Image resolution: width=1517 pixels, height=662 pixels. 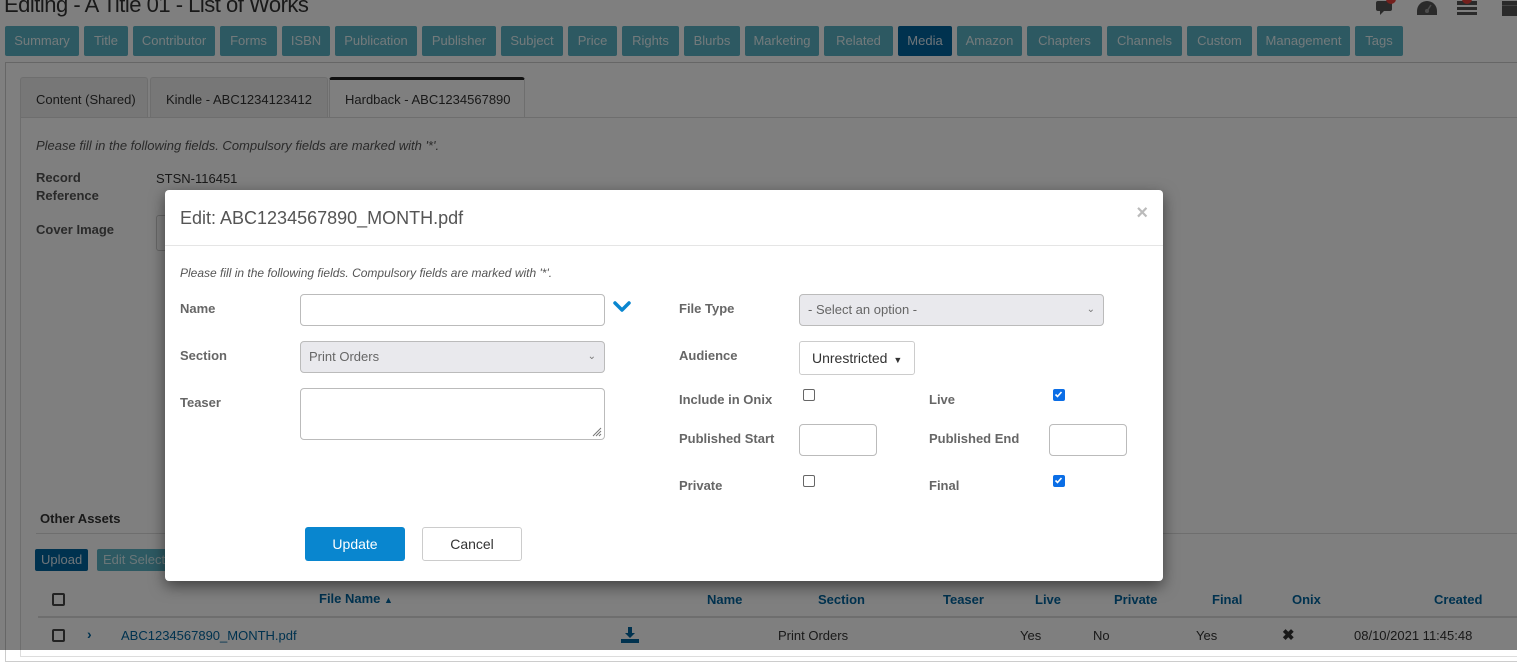 What do you see at coordinates (838, 440) in the screenshot?
I see `published-start-input` at bounding box center [838, 440].